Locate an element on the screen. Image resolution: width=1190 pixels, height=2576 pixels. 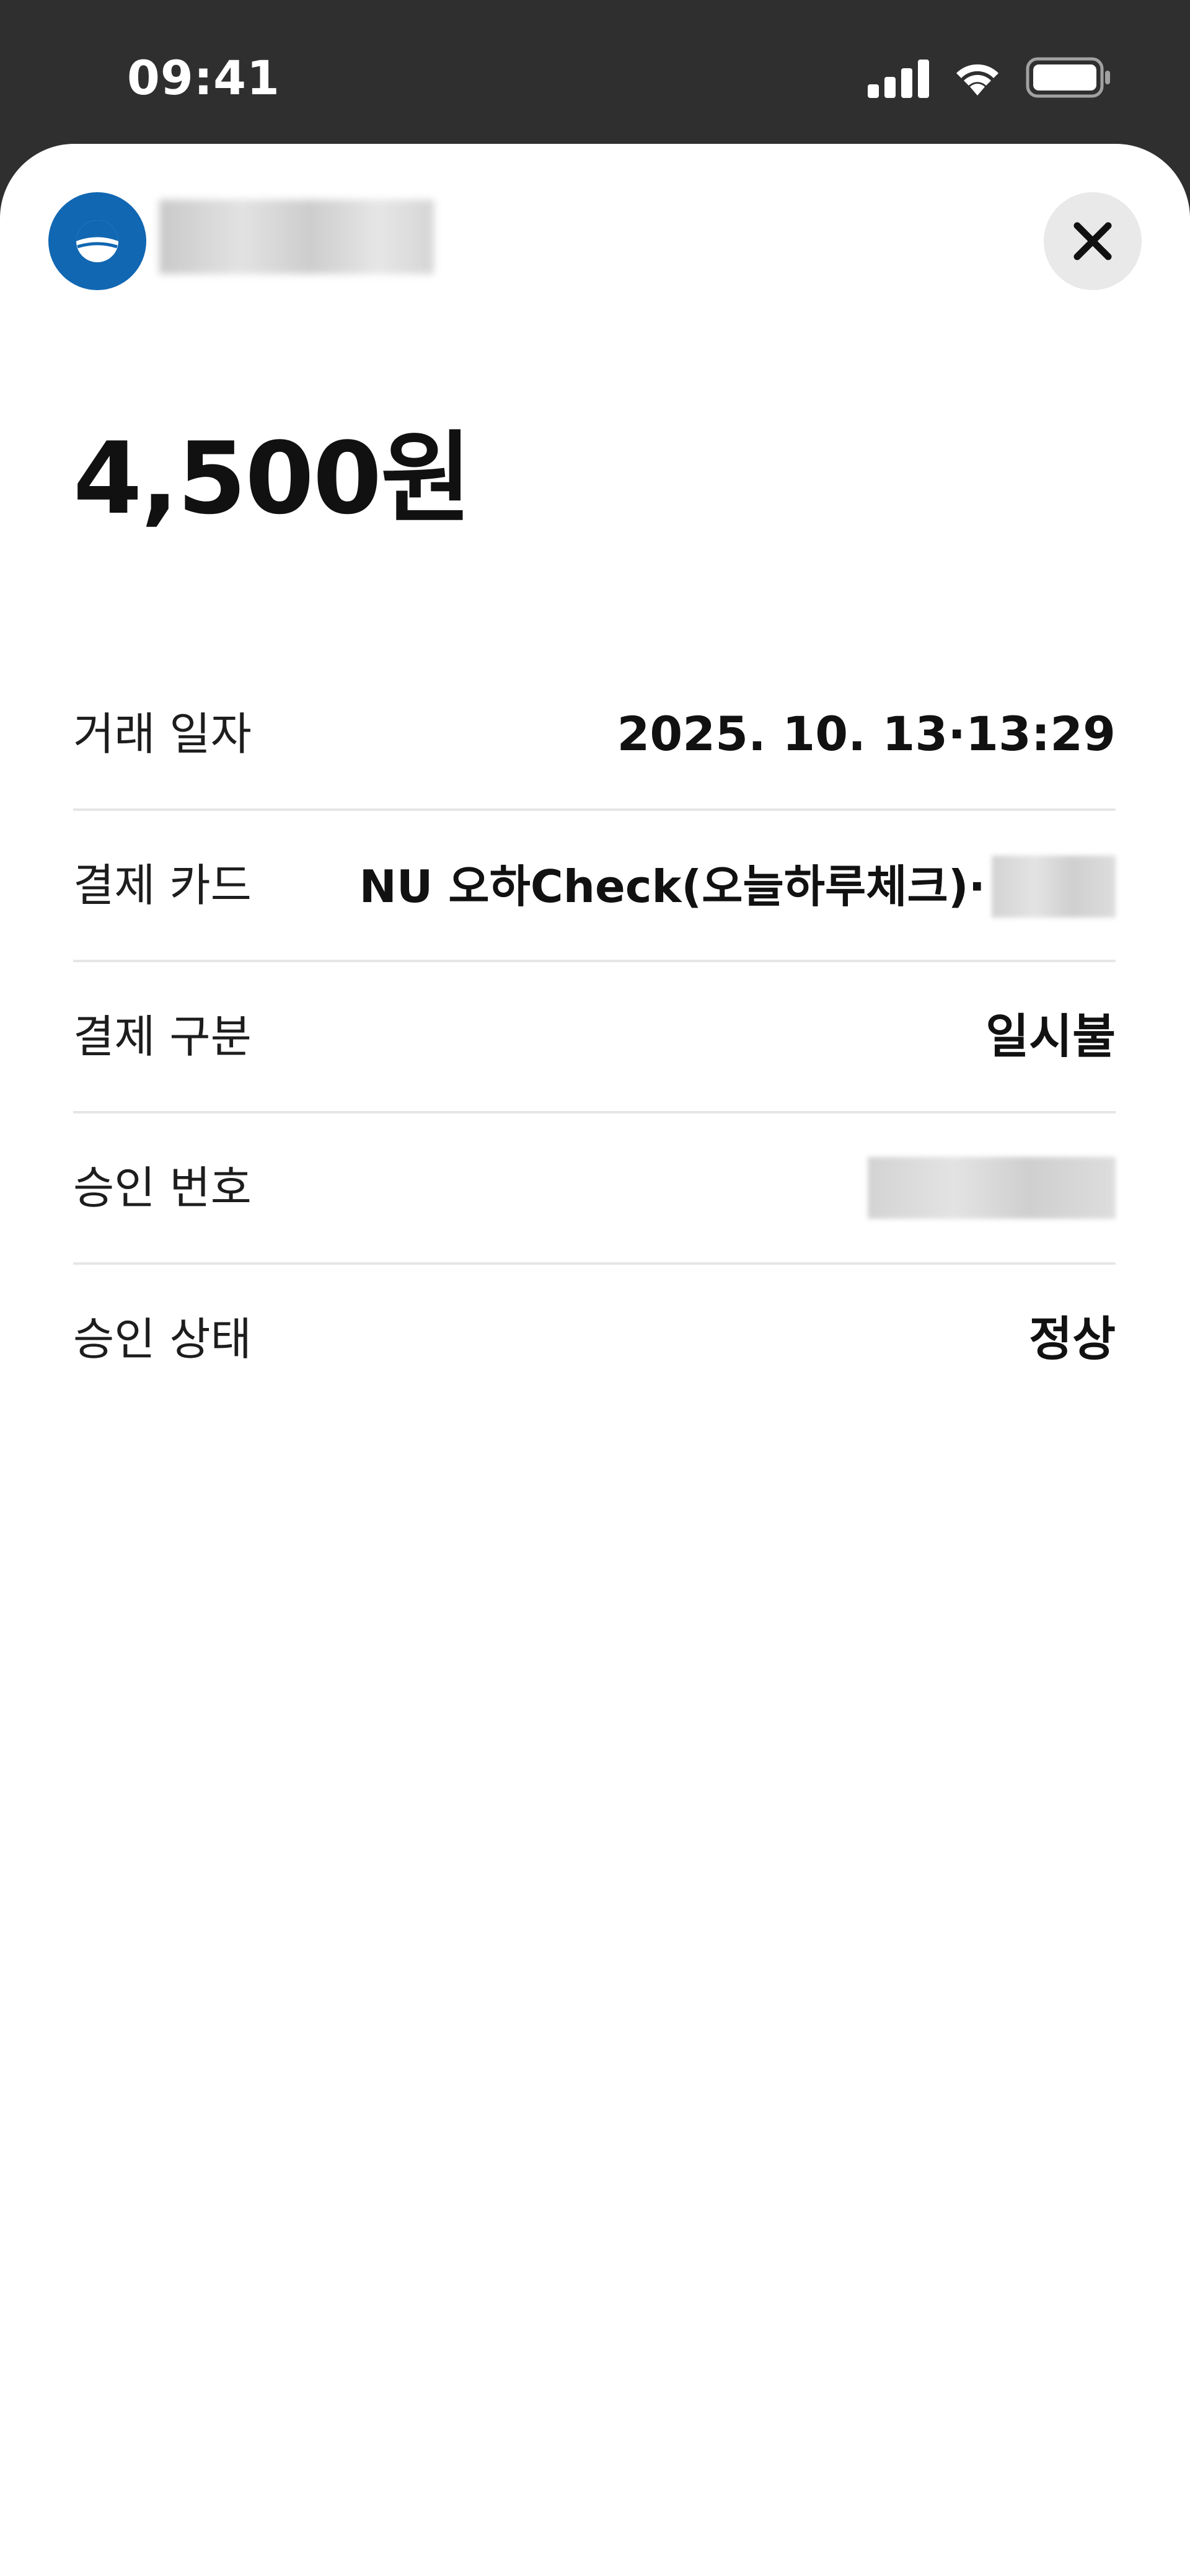
detail-value-group: NU 오하Check(오늘하루체크)· is located at coordinates (737, 887).